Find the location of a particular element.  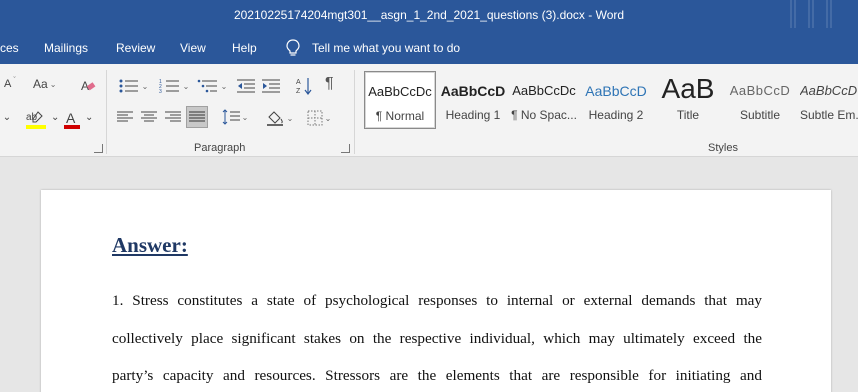

style-title: AaB Title is located at coordinates (688, 100).